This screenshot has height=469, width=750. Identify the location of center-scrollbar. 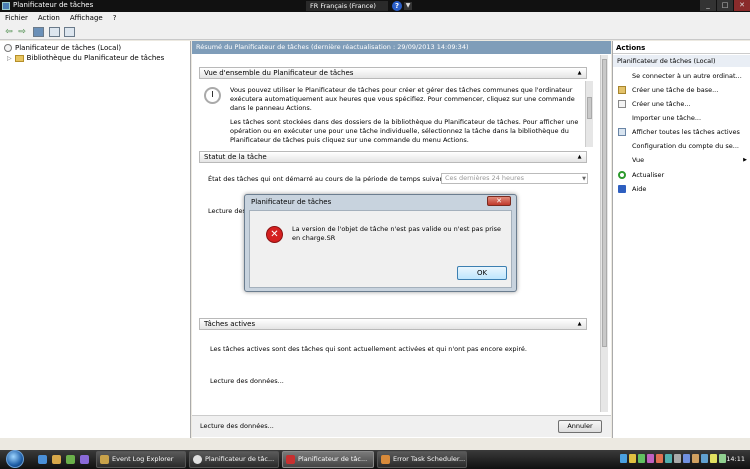
(604, 233).